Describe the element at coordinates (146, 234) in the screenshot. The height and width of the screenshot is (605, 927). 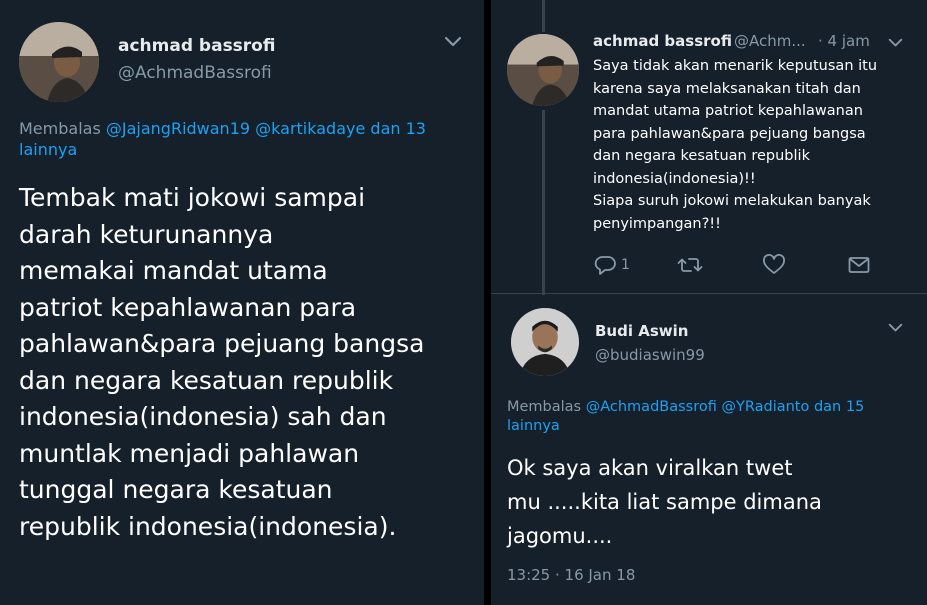
I see `tweet-text-line: darah keturunannya` at that location.